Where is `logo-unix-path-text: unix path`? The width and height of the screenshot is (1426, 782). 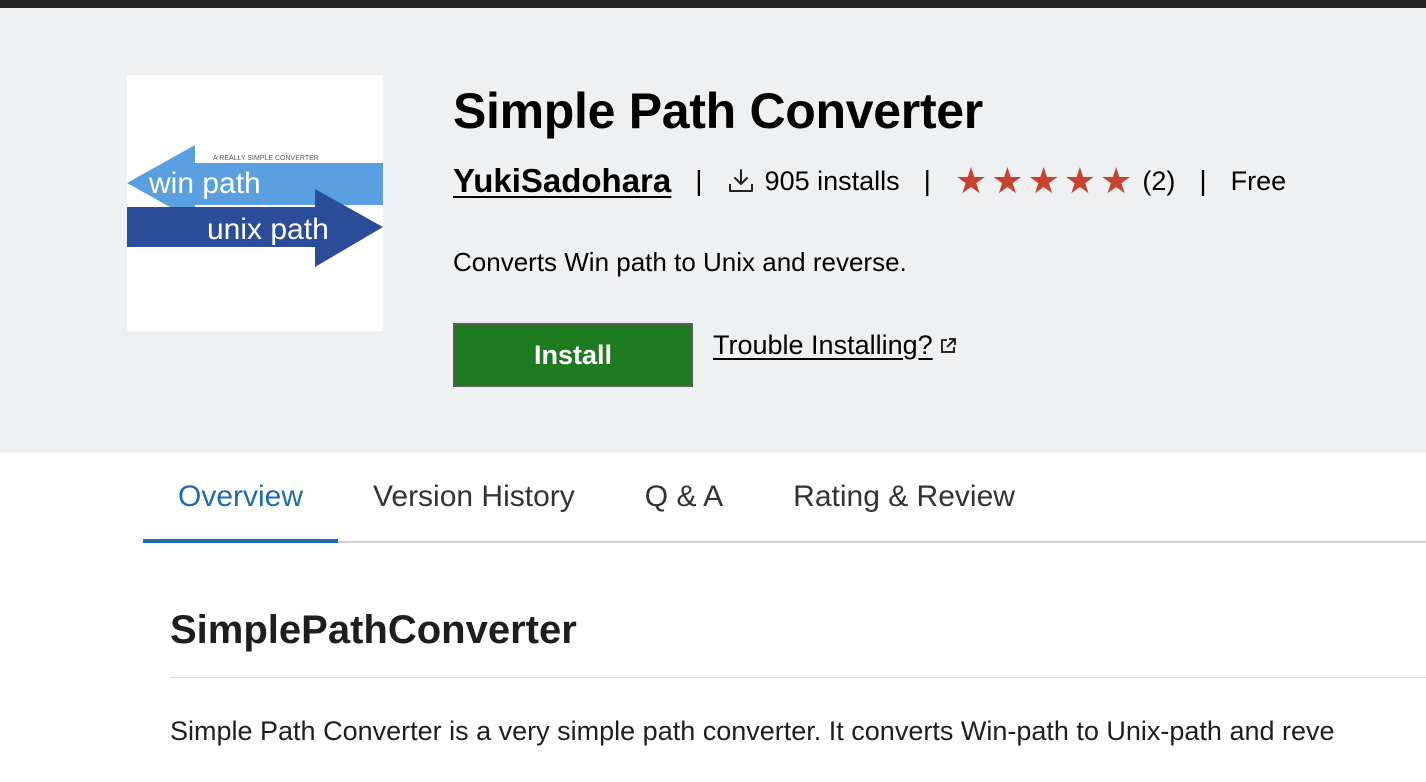 logo-unix-path-text: unix path is located at coordinates (268, 229).